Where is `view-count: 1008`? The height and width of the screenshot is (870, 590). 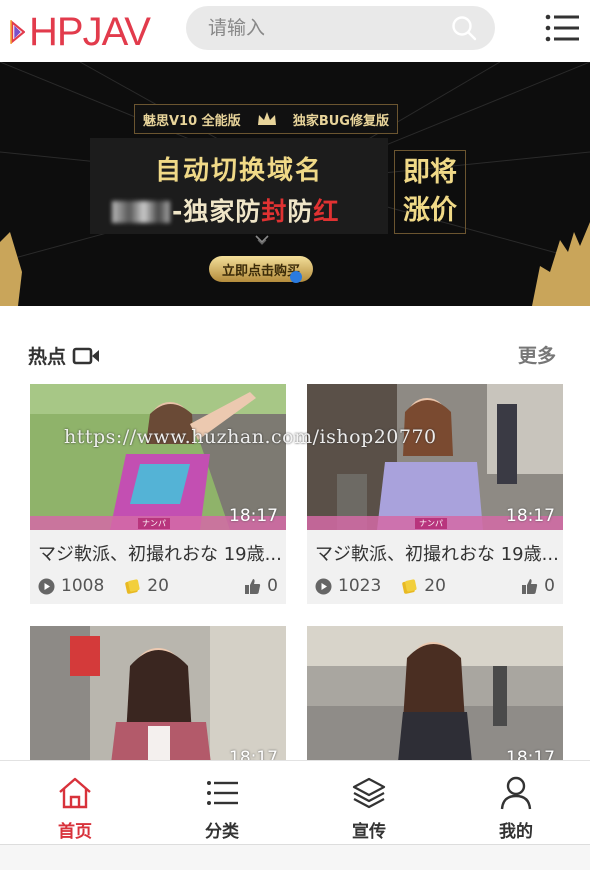
view-count: 1008 is located at coordinates (83, 586).